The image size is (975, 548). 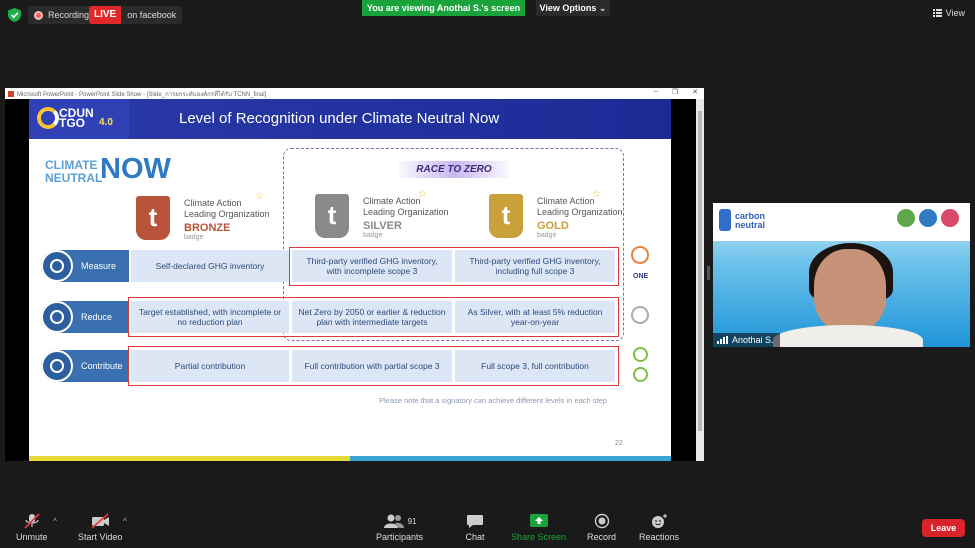 I want to click on climate-neutral-label: CLIMATE NEUTRAL, so click(x=73, y=172).